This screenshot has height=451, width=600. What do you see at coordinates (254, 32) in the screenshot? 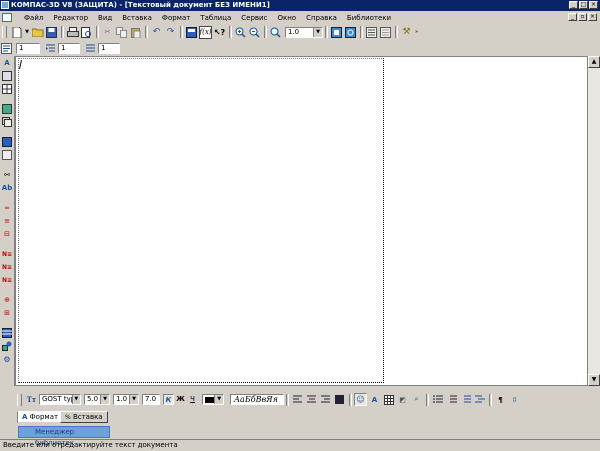
I see `zoom-out-icon` at bounding box center [254, 32].